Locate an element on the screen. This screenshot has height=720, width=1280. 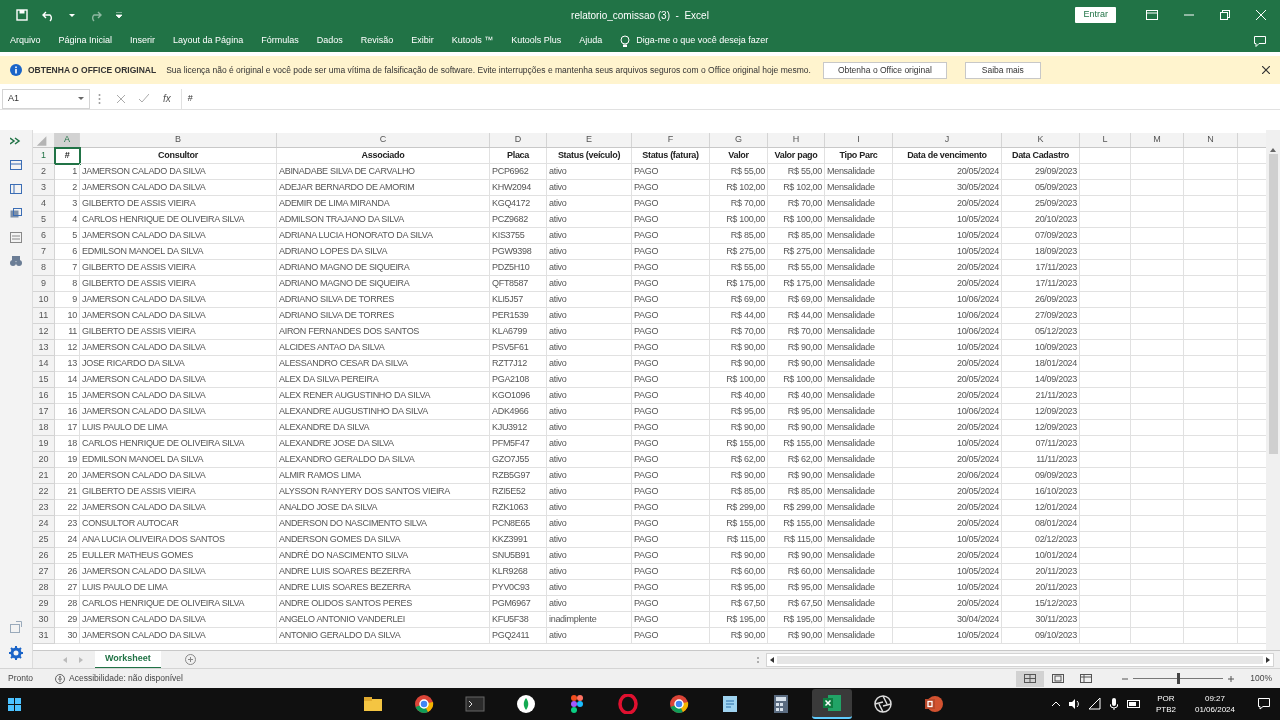
external-link-icon is located at coordinates (16, 627).